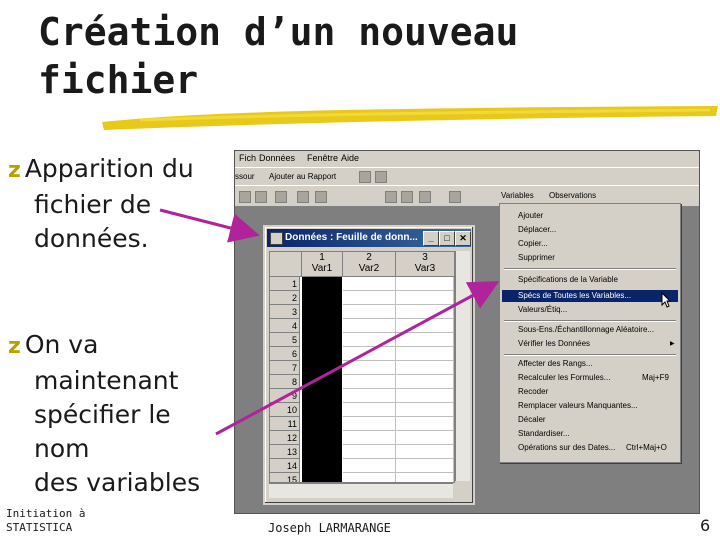  What do you see at coordinates (285, 368) in the screenshot?
I see `row-header: 7` at bounding box center [285, 368].